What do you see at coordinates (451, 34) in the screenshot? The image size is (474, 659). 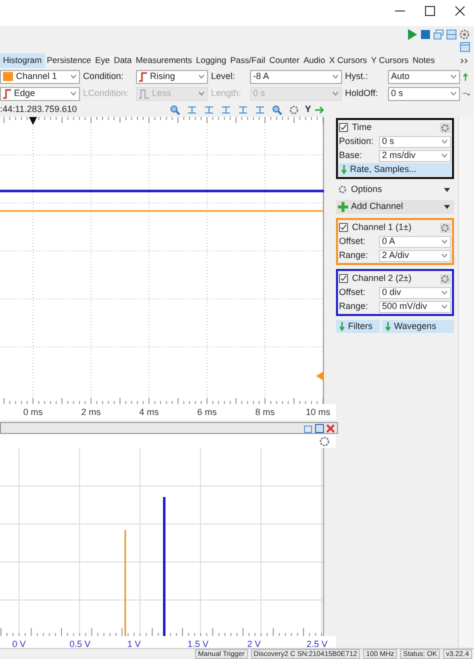 I see `split-view-icon` at bounding box center [451, 34].